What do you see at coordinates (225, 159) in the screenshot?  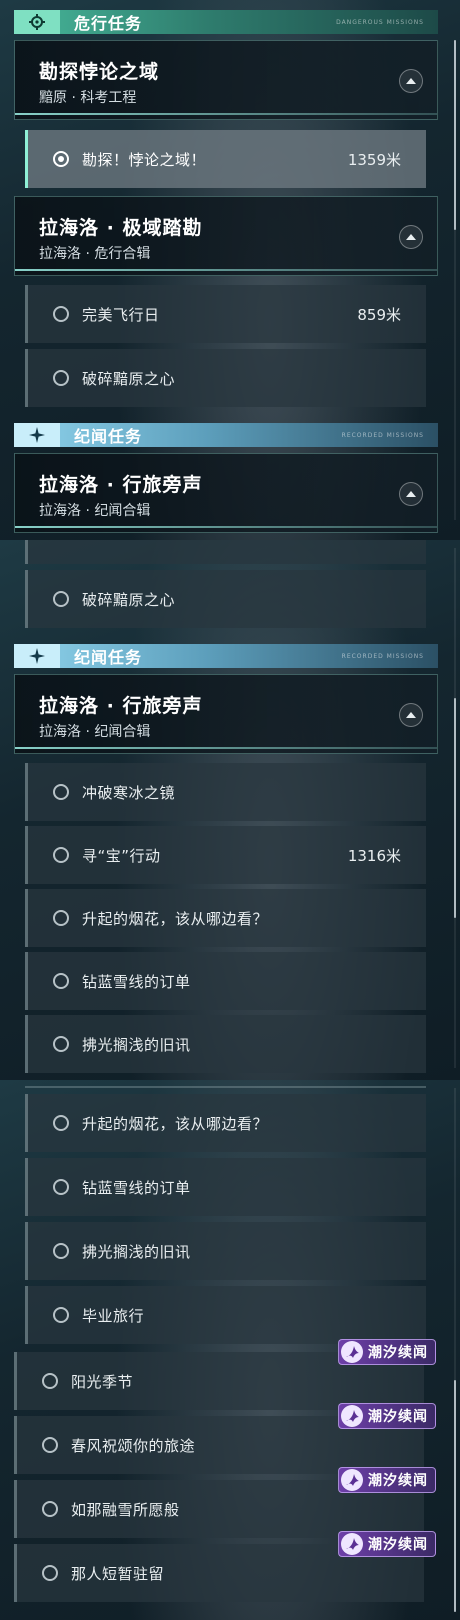 I see `quest-item: 勘探！悖论之域！ 1359米` at bounding box center [225, 159].